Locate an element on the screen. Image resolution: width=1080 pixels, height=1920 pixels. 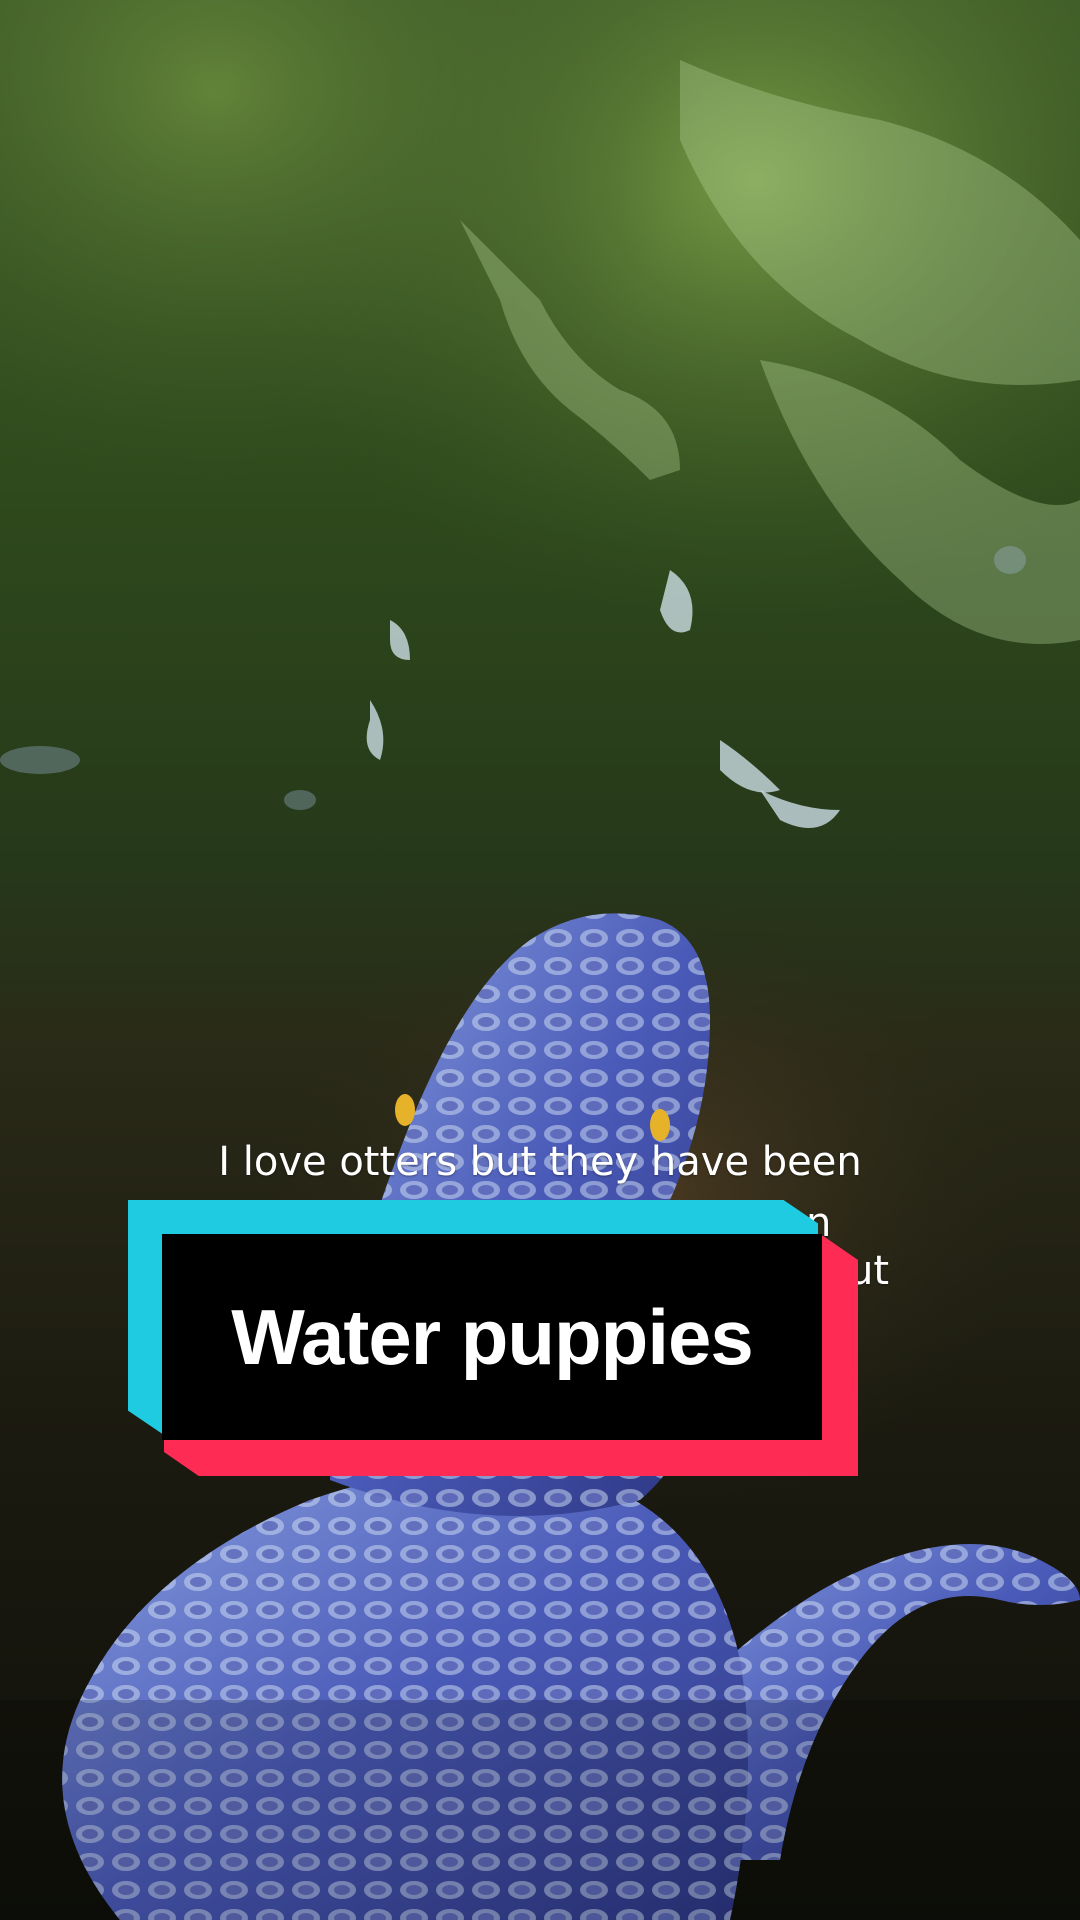
title-sticker: Water puppies is located at coordinates (493, 1339).